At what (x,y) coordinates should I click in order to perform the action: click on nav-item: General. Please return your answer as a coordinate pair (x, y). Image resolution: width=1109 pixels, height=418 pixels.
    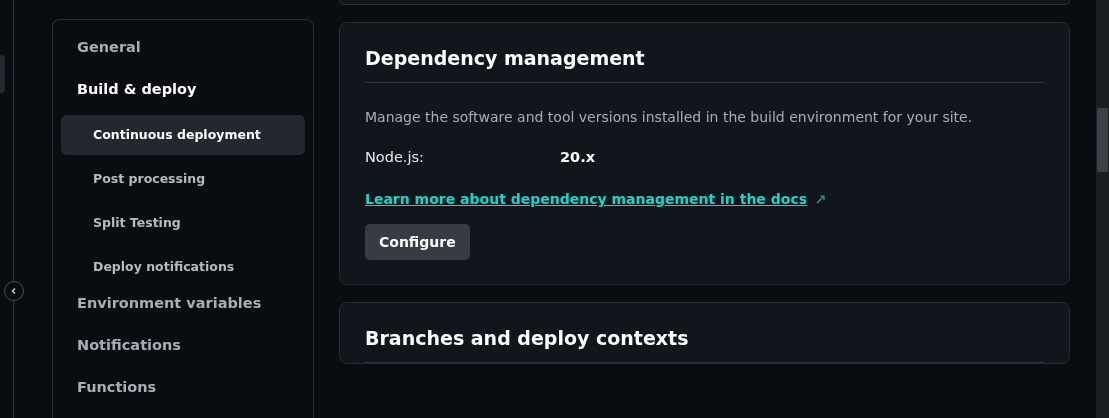
    Looking at the image, I should click on (183, 57).